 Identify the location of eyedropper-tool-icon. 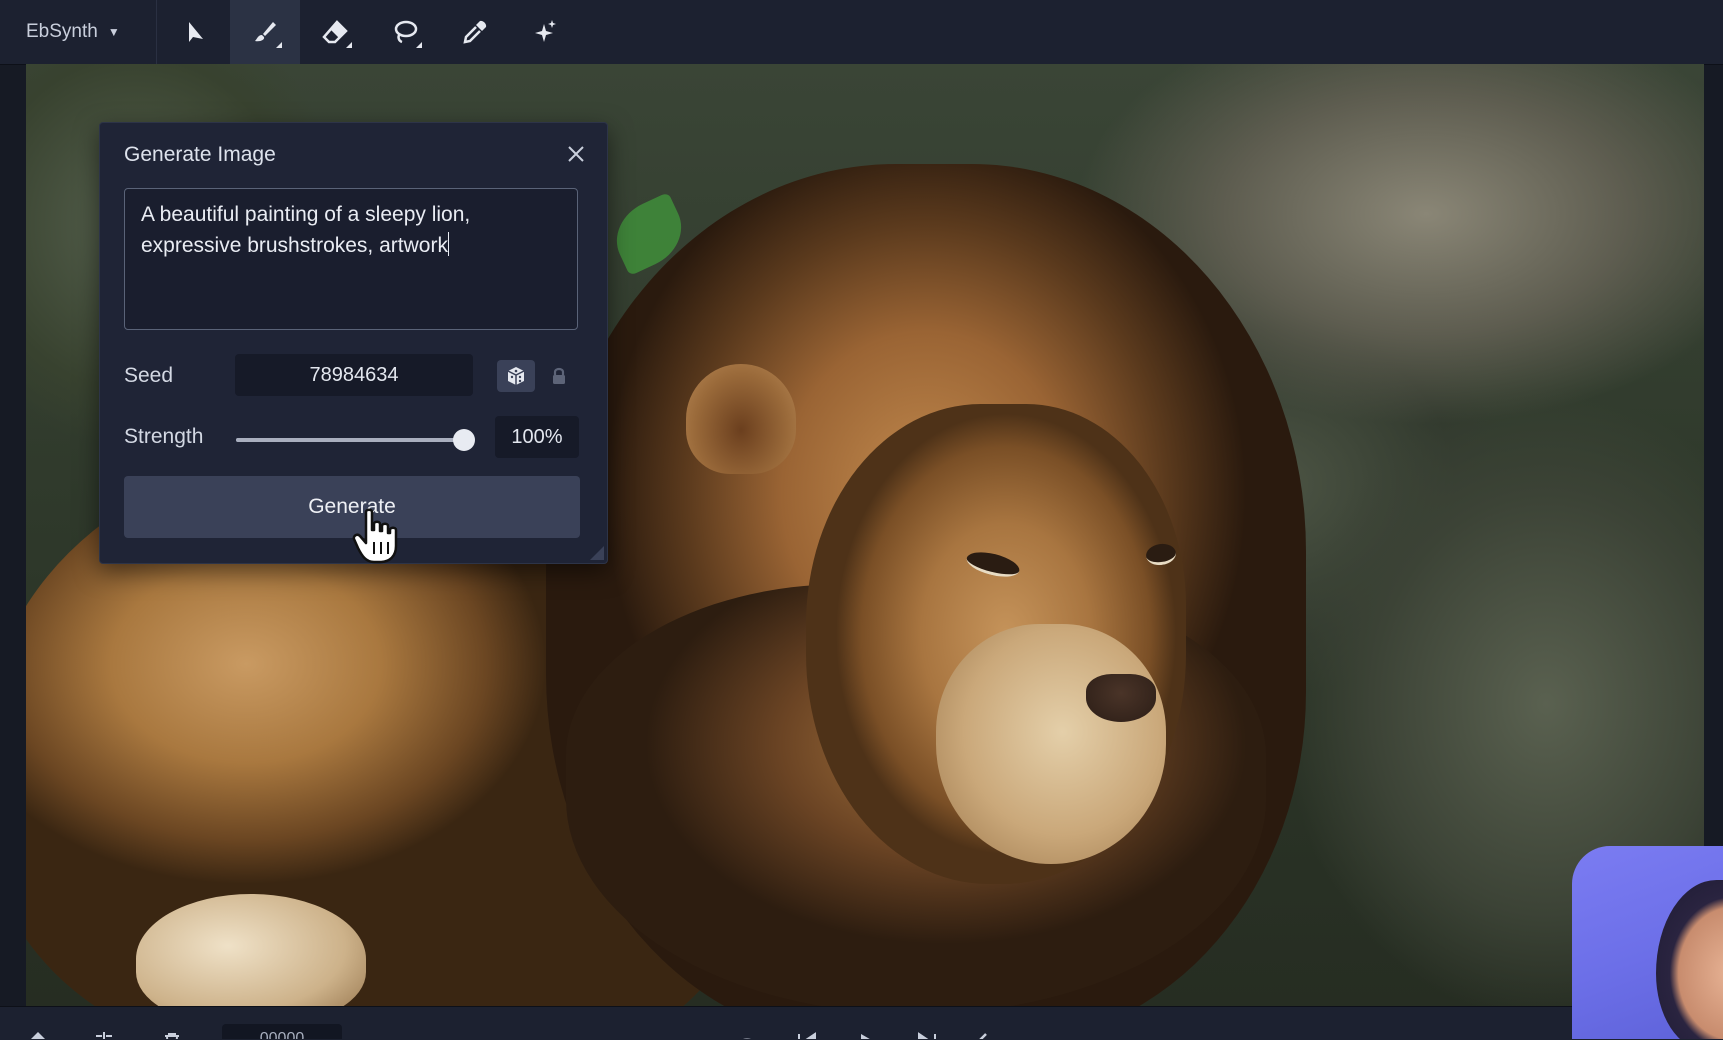
(475, 32).